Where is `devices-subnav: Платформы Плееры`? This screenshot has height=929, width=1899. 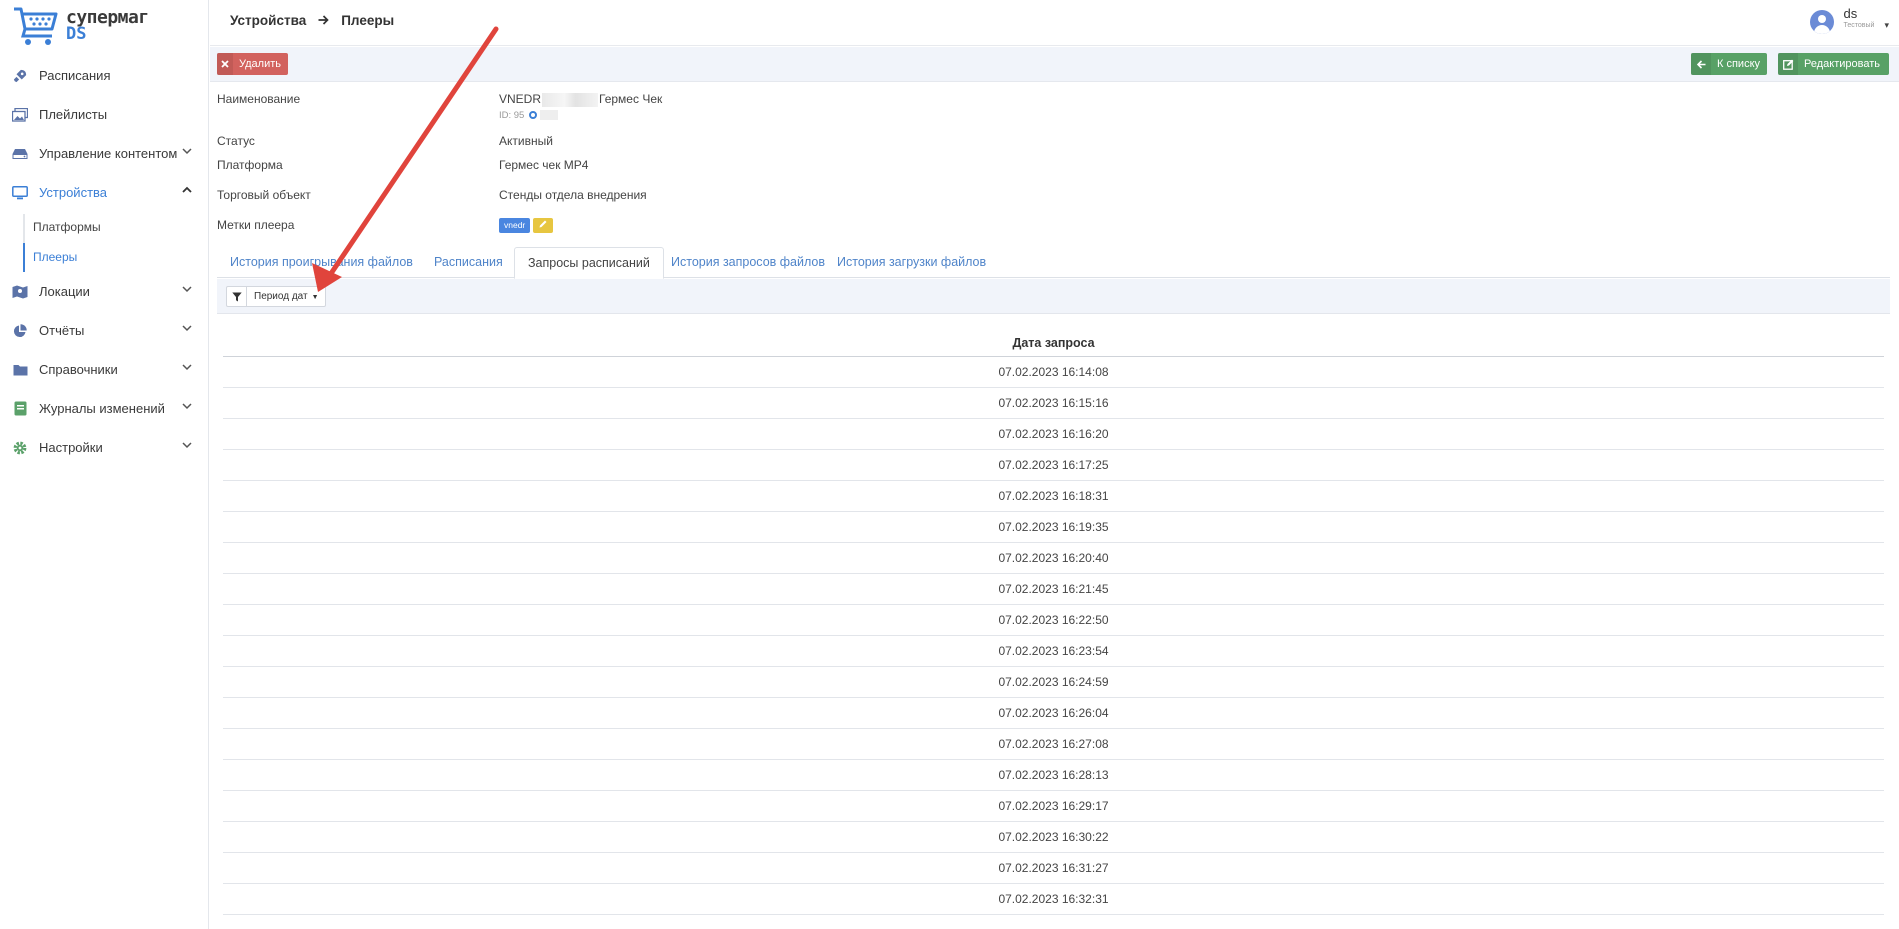
devices-subnav: Платформы Плееры is located at coordinates (104, 242).